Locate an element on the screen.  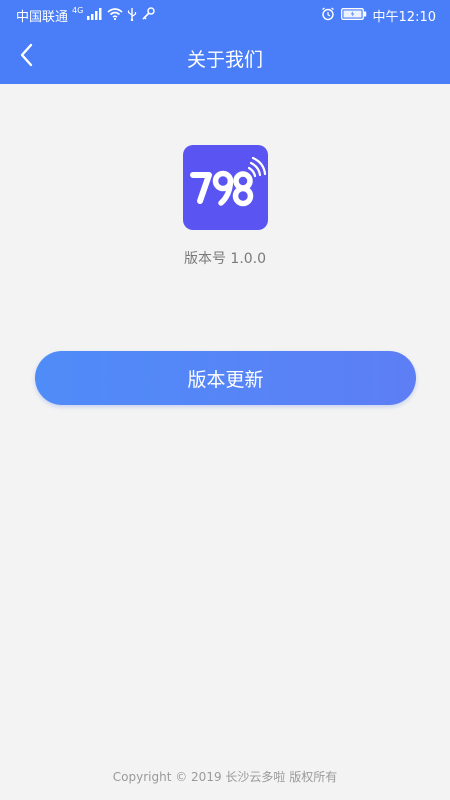
page-title: 关于我们 is located at coordinates (224, 60).